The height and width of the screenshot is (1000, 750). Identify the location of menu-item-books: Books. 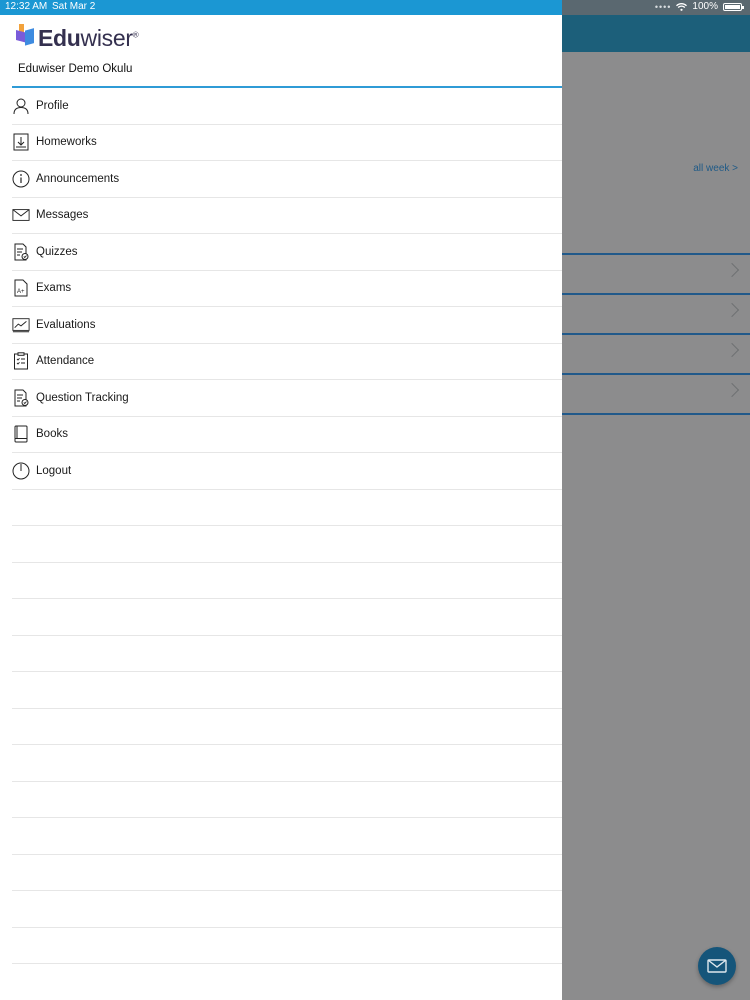
(287, 435).